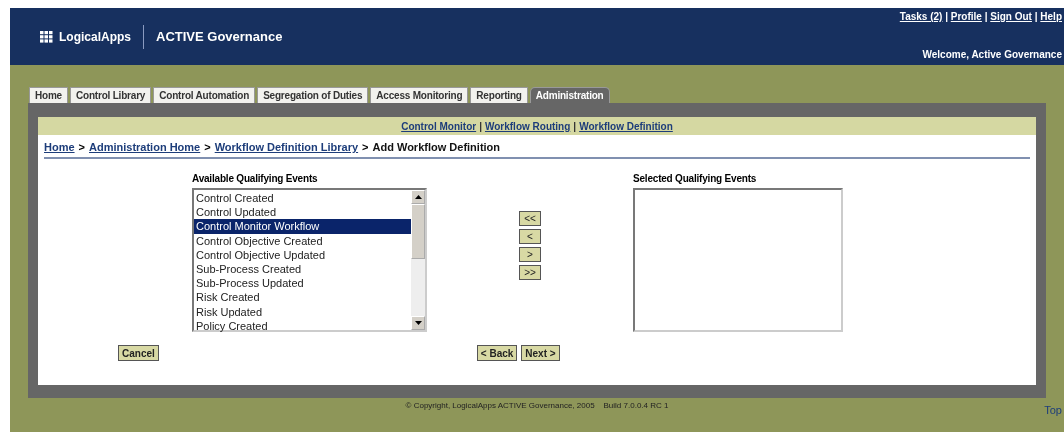 This screenshot has height=432, width=1064. Describe the element at coordinates (46, 36) in the screenshot. I see `grid-icon` at that location.